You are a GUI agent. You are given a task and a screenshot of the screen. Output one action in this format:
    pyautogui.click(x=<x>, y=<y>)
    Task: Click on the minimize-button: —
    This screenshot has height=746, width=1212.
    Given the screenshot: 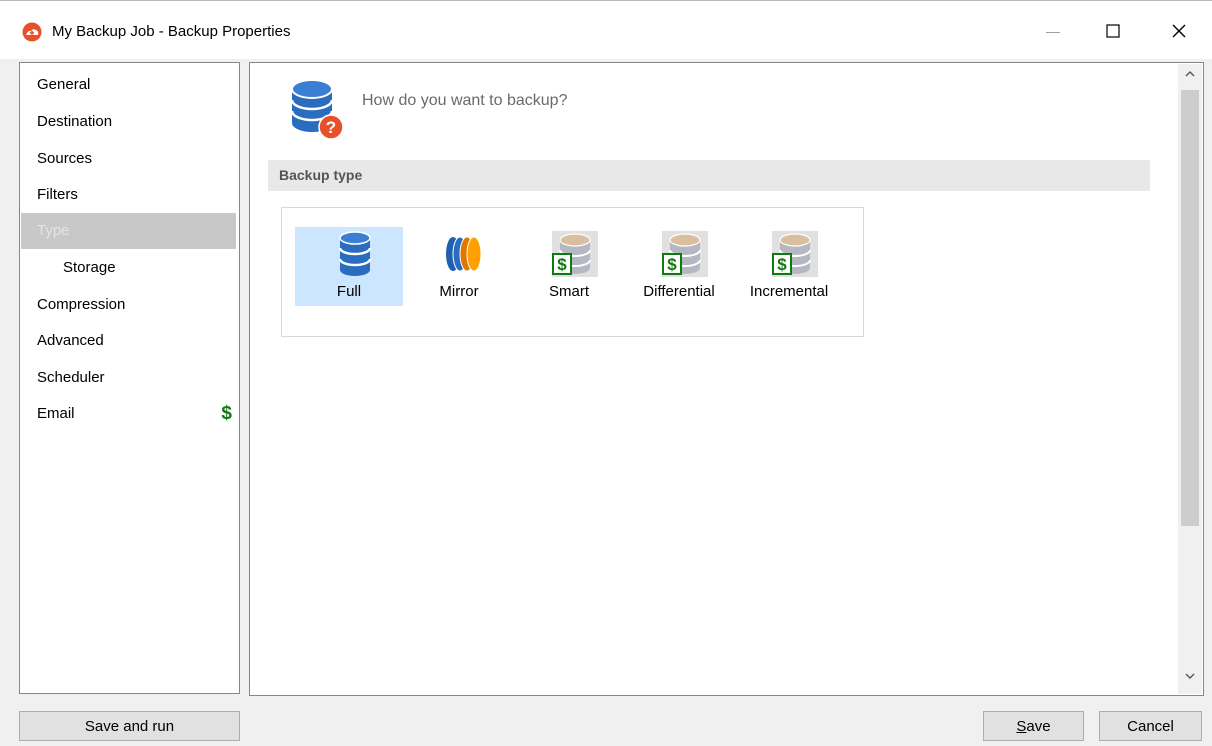 What is the action you would take?
    pyautogui.click(x=1053, y=31)
    